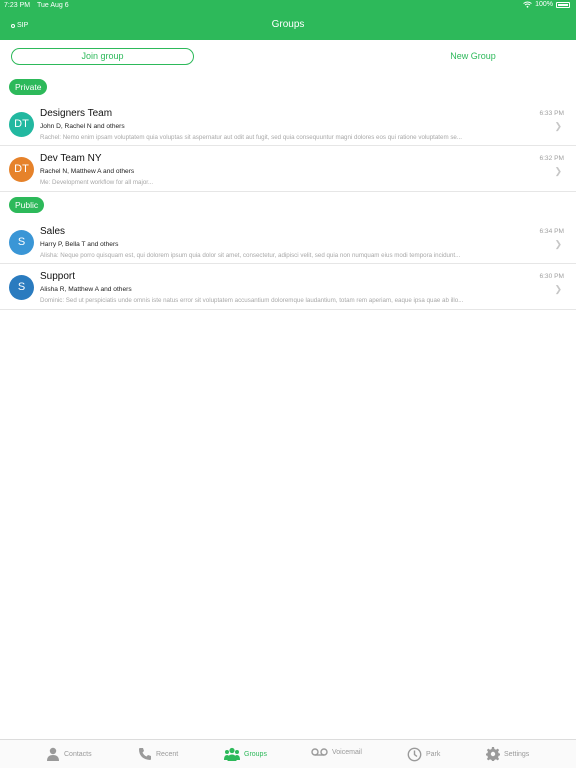 The height and width of the screenshot is (768, 576). Describe the element at coordinates (288, 24) in the screenshot. I see `page-title: Groups` at that location.